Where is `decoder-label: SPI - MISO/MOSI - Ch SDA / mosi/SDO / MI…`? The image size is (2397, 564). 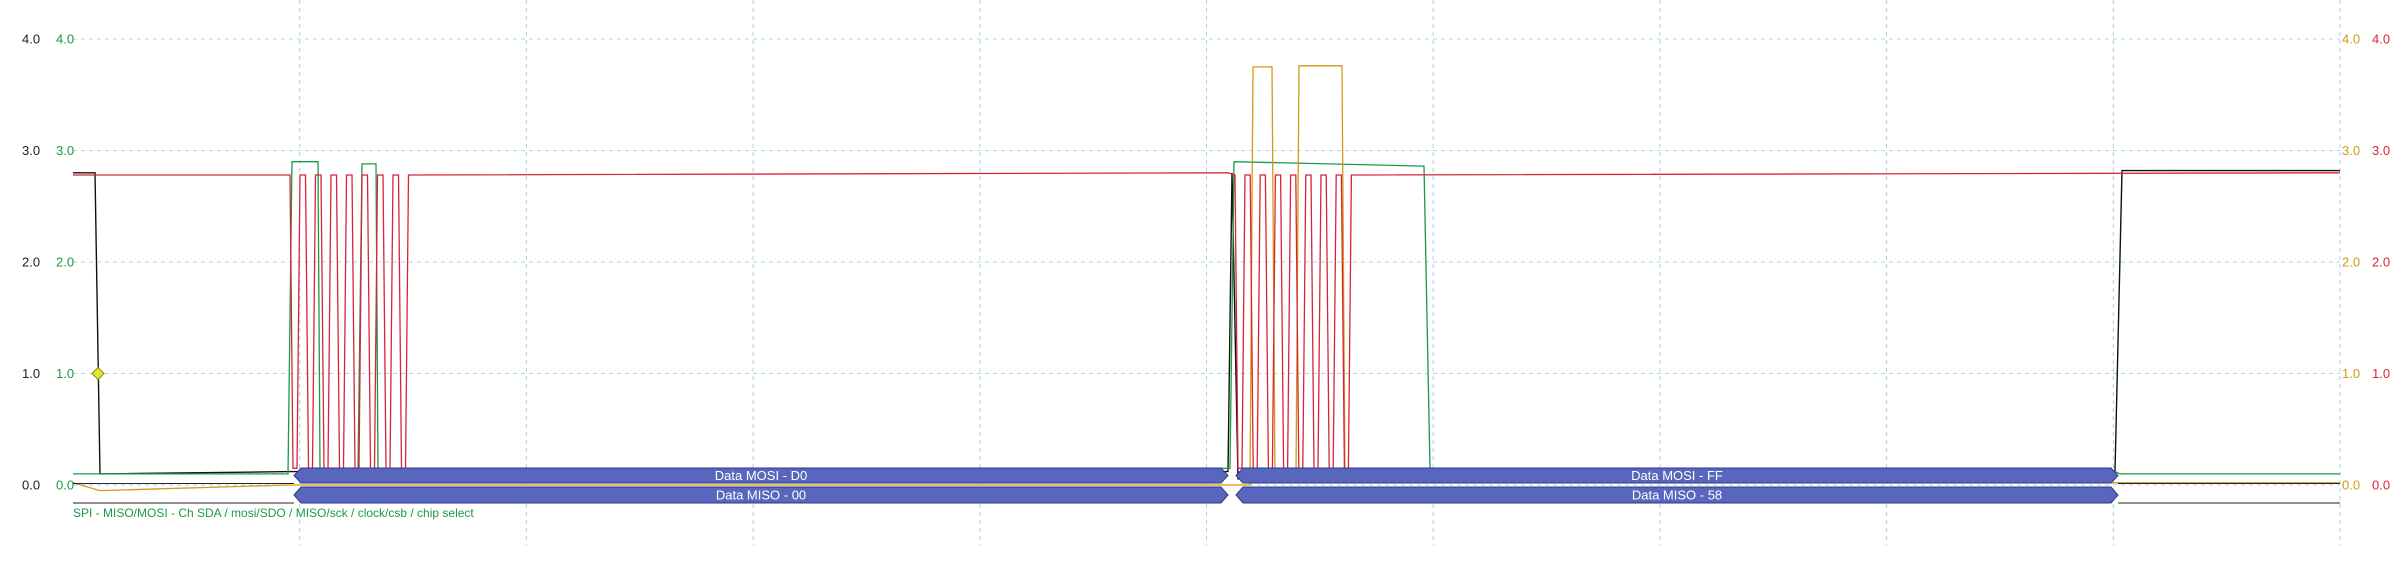
decoder-label: SPI - MISO/MOSI - Ch SDA / mosi/SDO / MI… is located at coordinates (273, 513).